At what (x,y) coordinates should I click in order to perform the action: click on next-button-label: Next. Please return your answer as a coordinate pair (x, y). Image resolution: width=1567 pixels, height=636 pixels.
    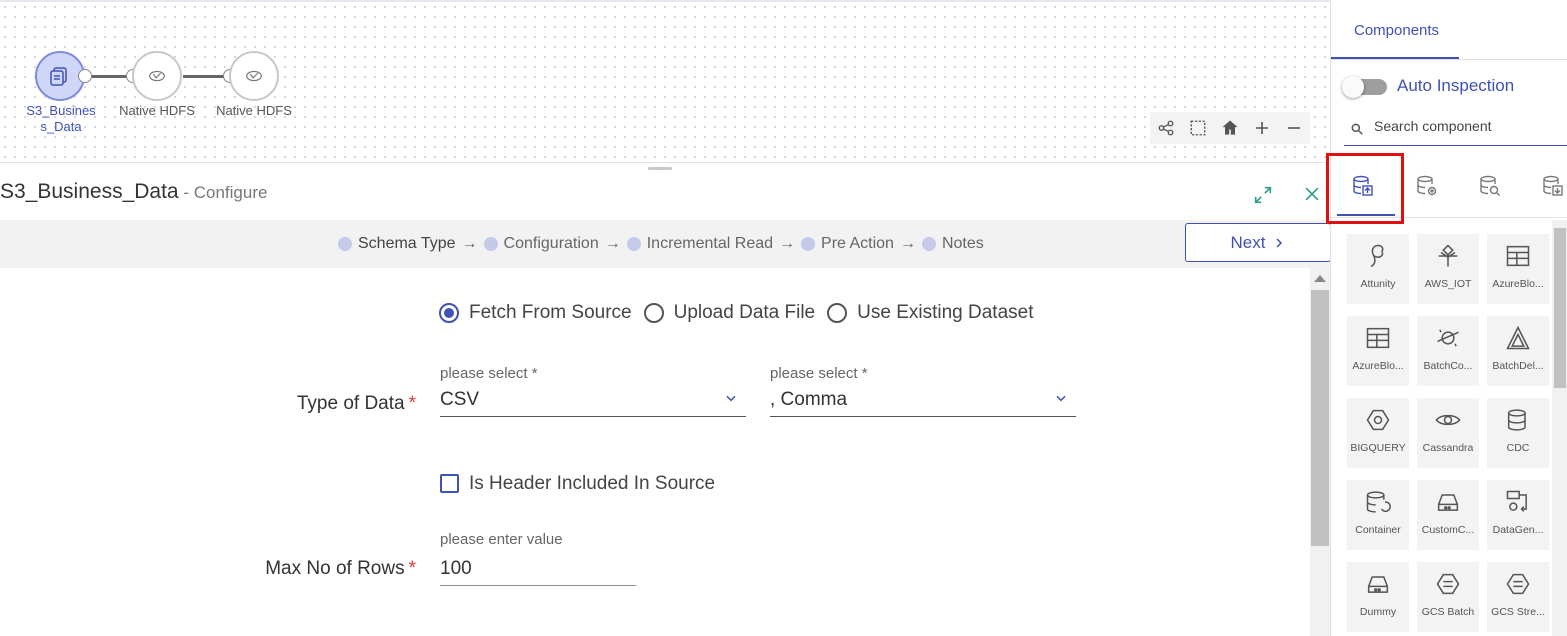
    Looking at the image, I should click on (1248, 242).